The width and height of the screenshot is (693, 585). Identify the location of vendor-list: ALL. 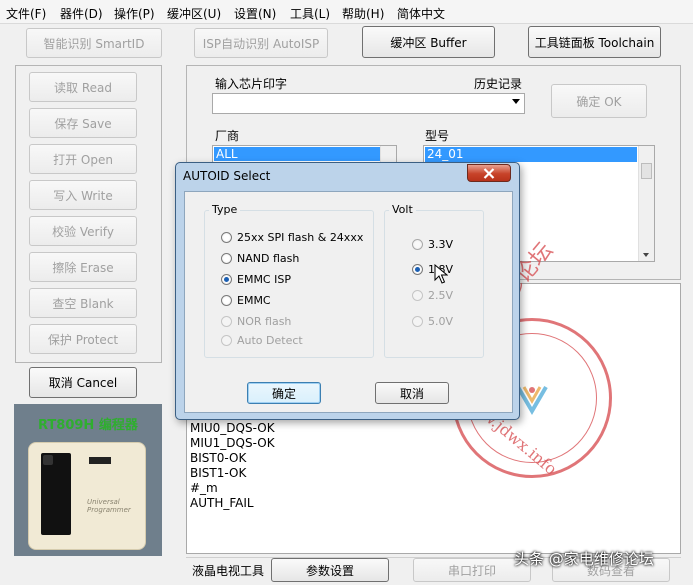
(304, 154).